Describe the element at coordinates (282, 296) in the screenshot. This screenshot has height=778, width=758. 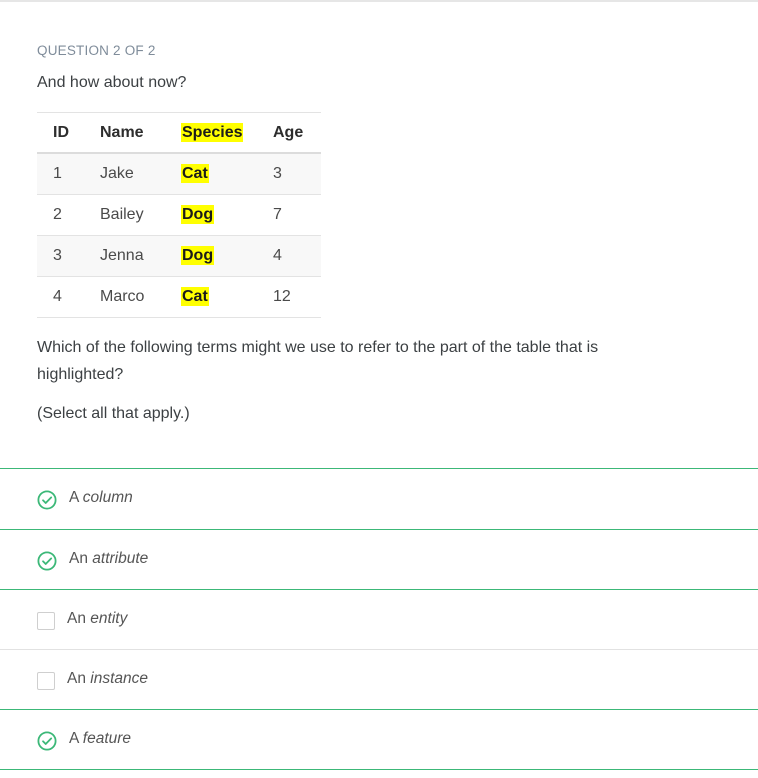
I see `cell-age: 12` at that location.